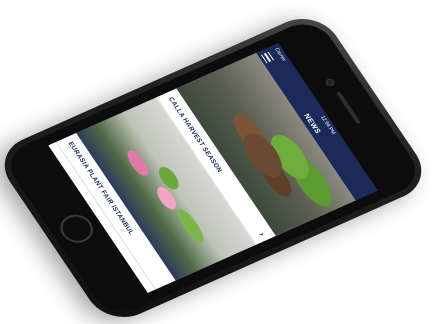 Image resolution: width=436 pixels, height=324 pixels. Describe the element at coordinates (76, 229) in the screenshot. I see `home-button` at that location.